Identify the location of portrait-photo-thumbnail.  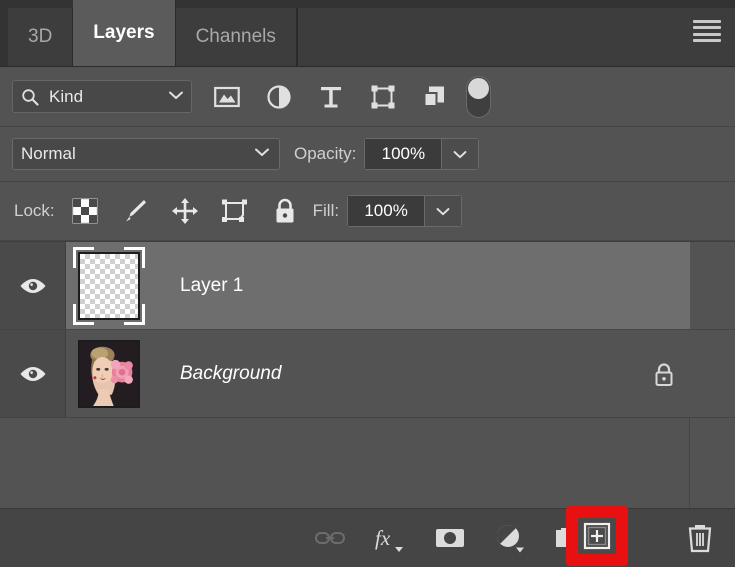
(109, 373).